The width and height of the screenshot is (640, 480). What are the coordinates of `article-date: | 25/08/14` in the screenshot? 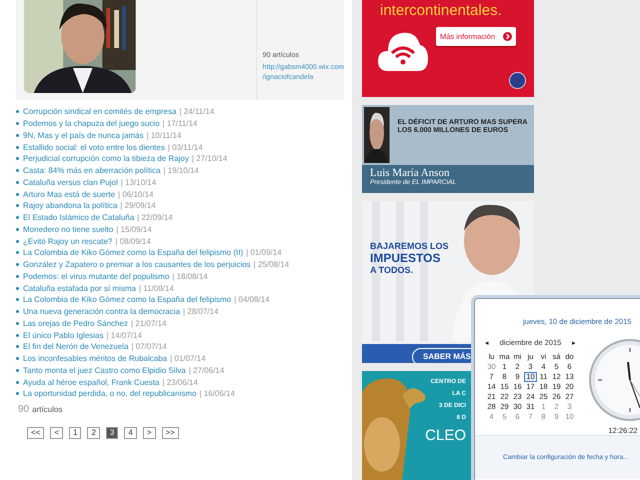 It's located at (272, 265).